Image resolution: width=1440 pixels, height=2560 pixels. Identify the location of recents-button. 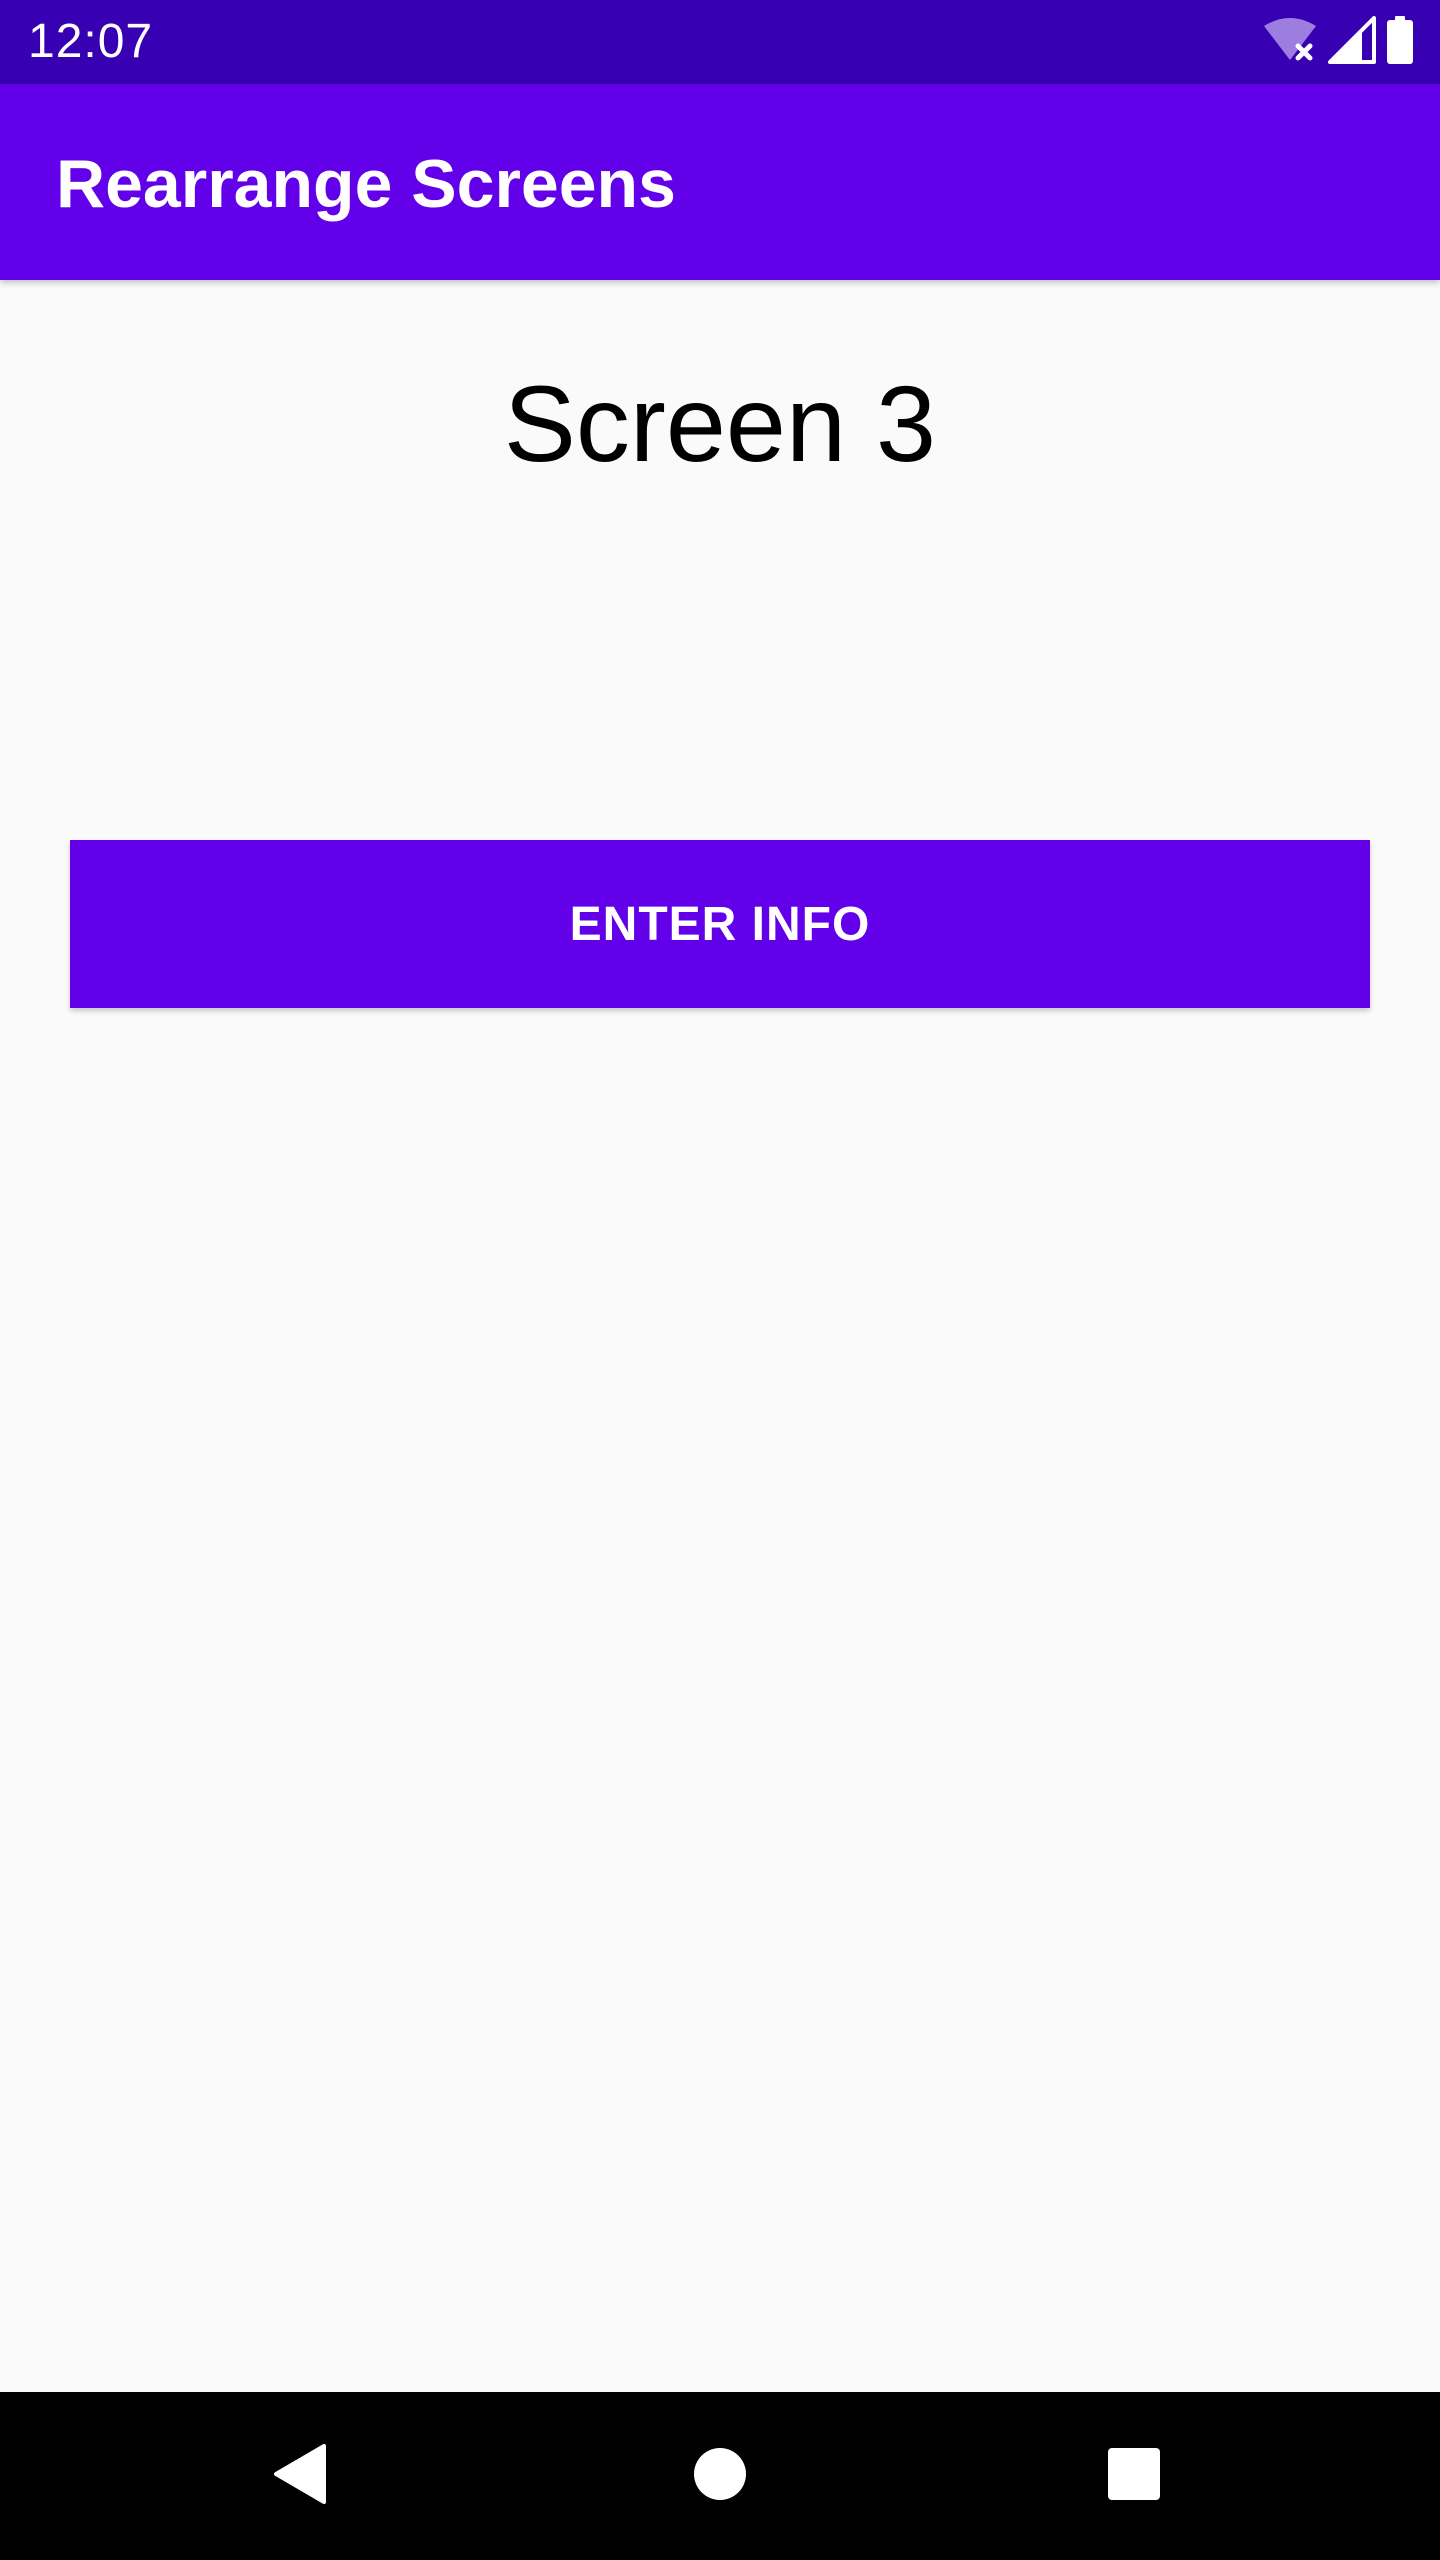
(1134, 2476).